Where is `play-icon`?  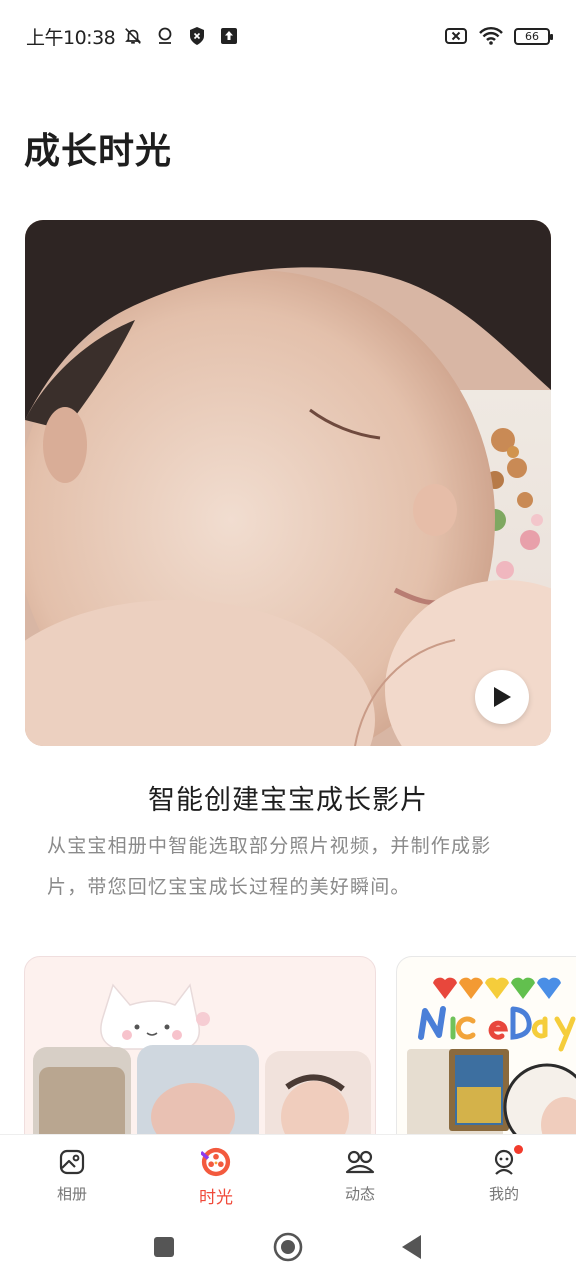
play-icon is located at coordinates (502, 697).